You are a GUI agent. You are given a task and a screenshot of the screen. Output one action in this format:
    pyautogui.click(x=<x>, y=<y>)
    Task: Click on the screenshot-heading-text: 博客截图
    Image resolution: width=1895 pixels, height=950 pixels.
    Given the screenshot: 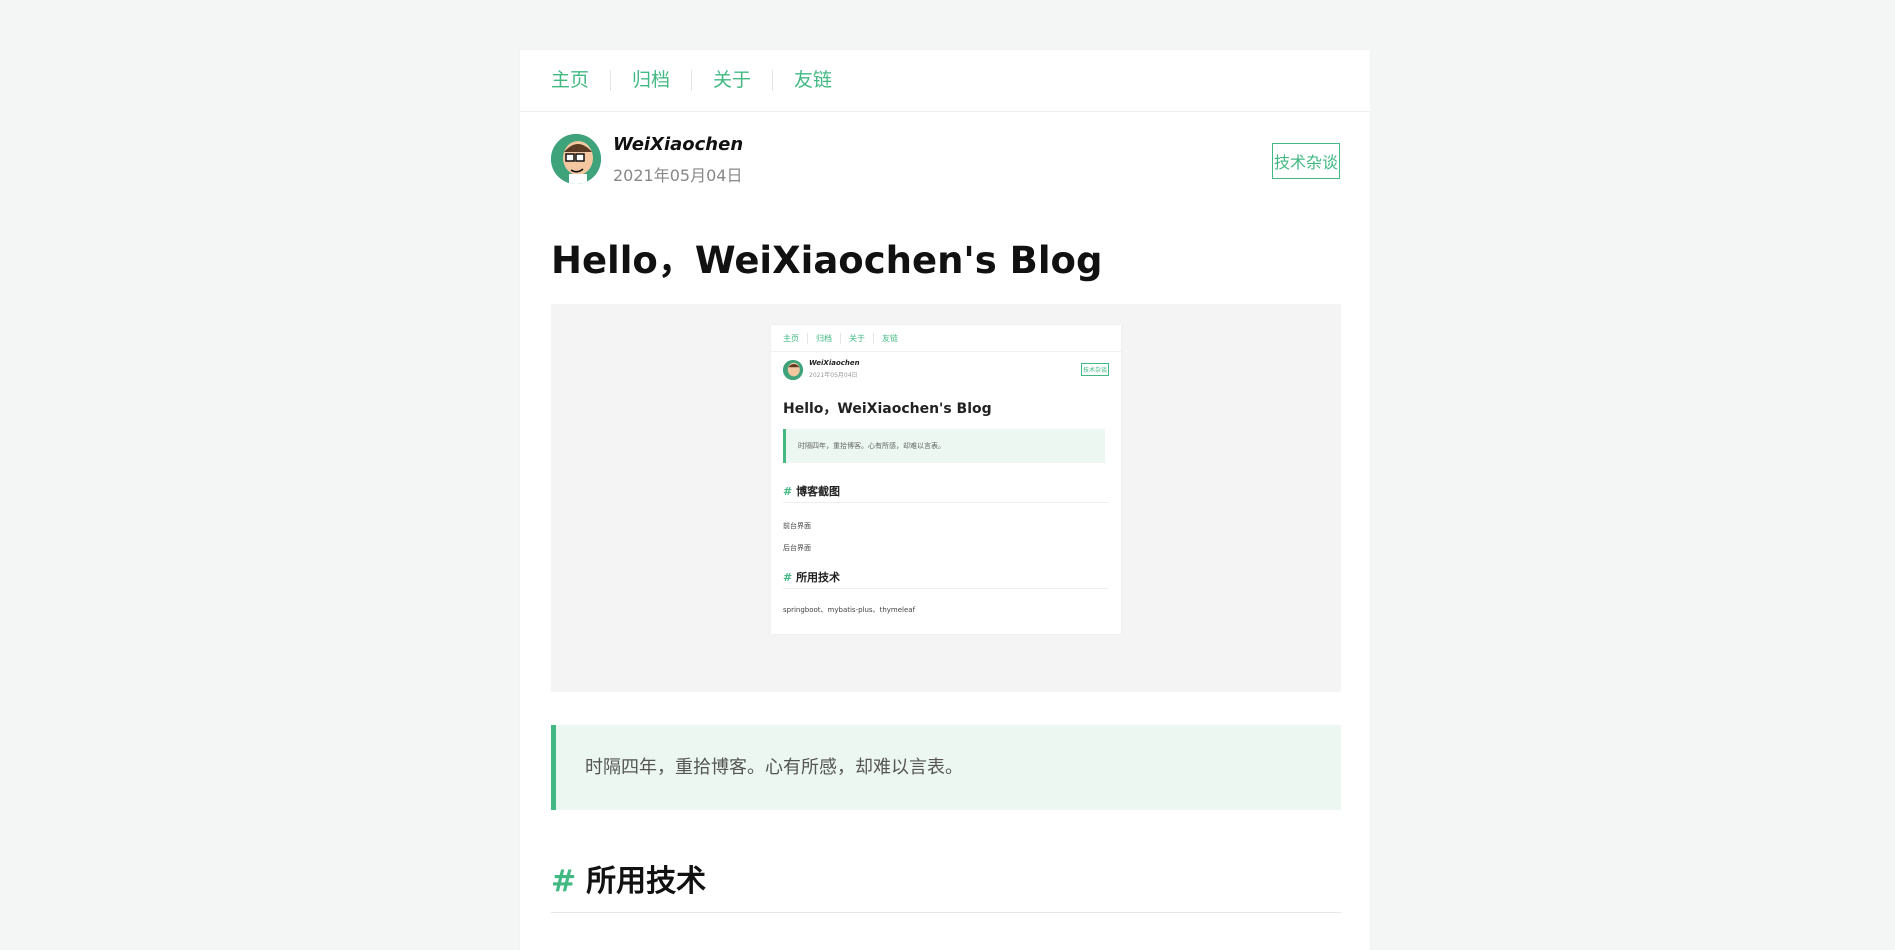 What is the action you would take?
    pyautogui.click(x=818, y=491)
    